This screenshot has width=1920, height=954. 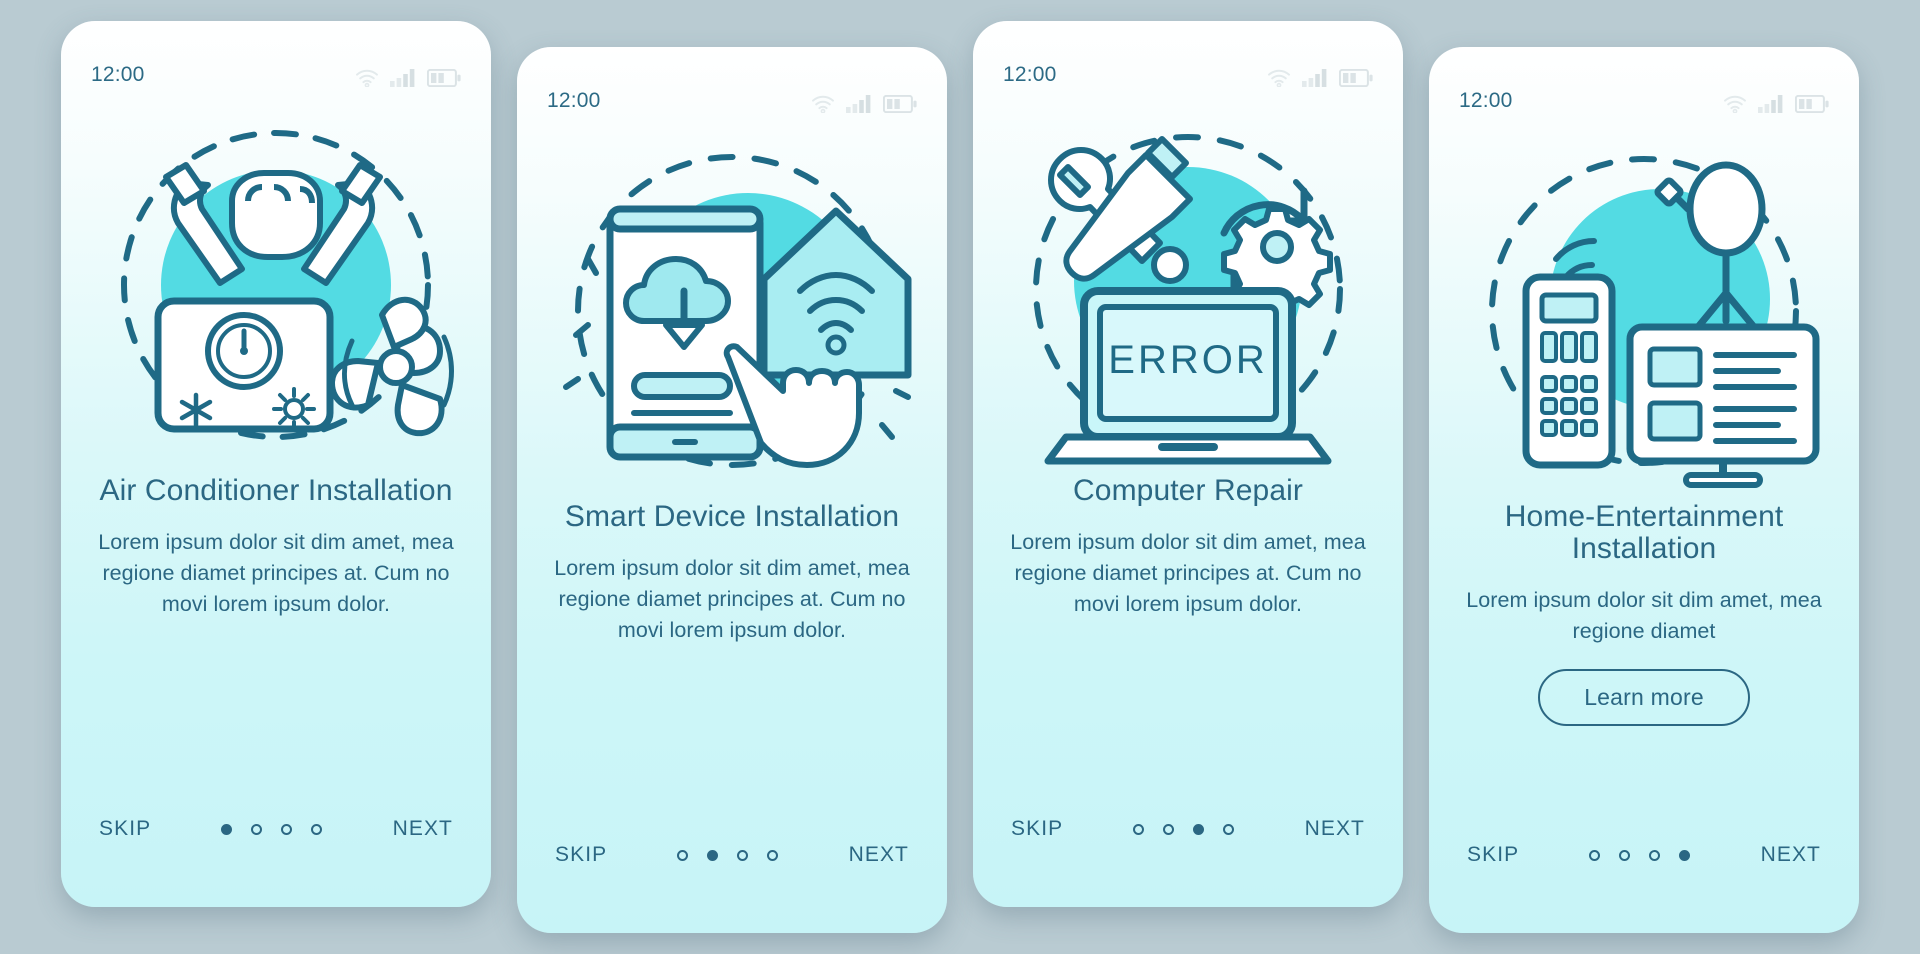 What do you see at coordinates (276, 490) in the screenshot?
I see `page-title: Air Conditioner Installation` at bounding box center [276, 490].